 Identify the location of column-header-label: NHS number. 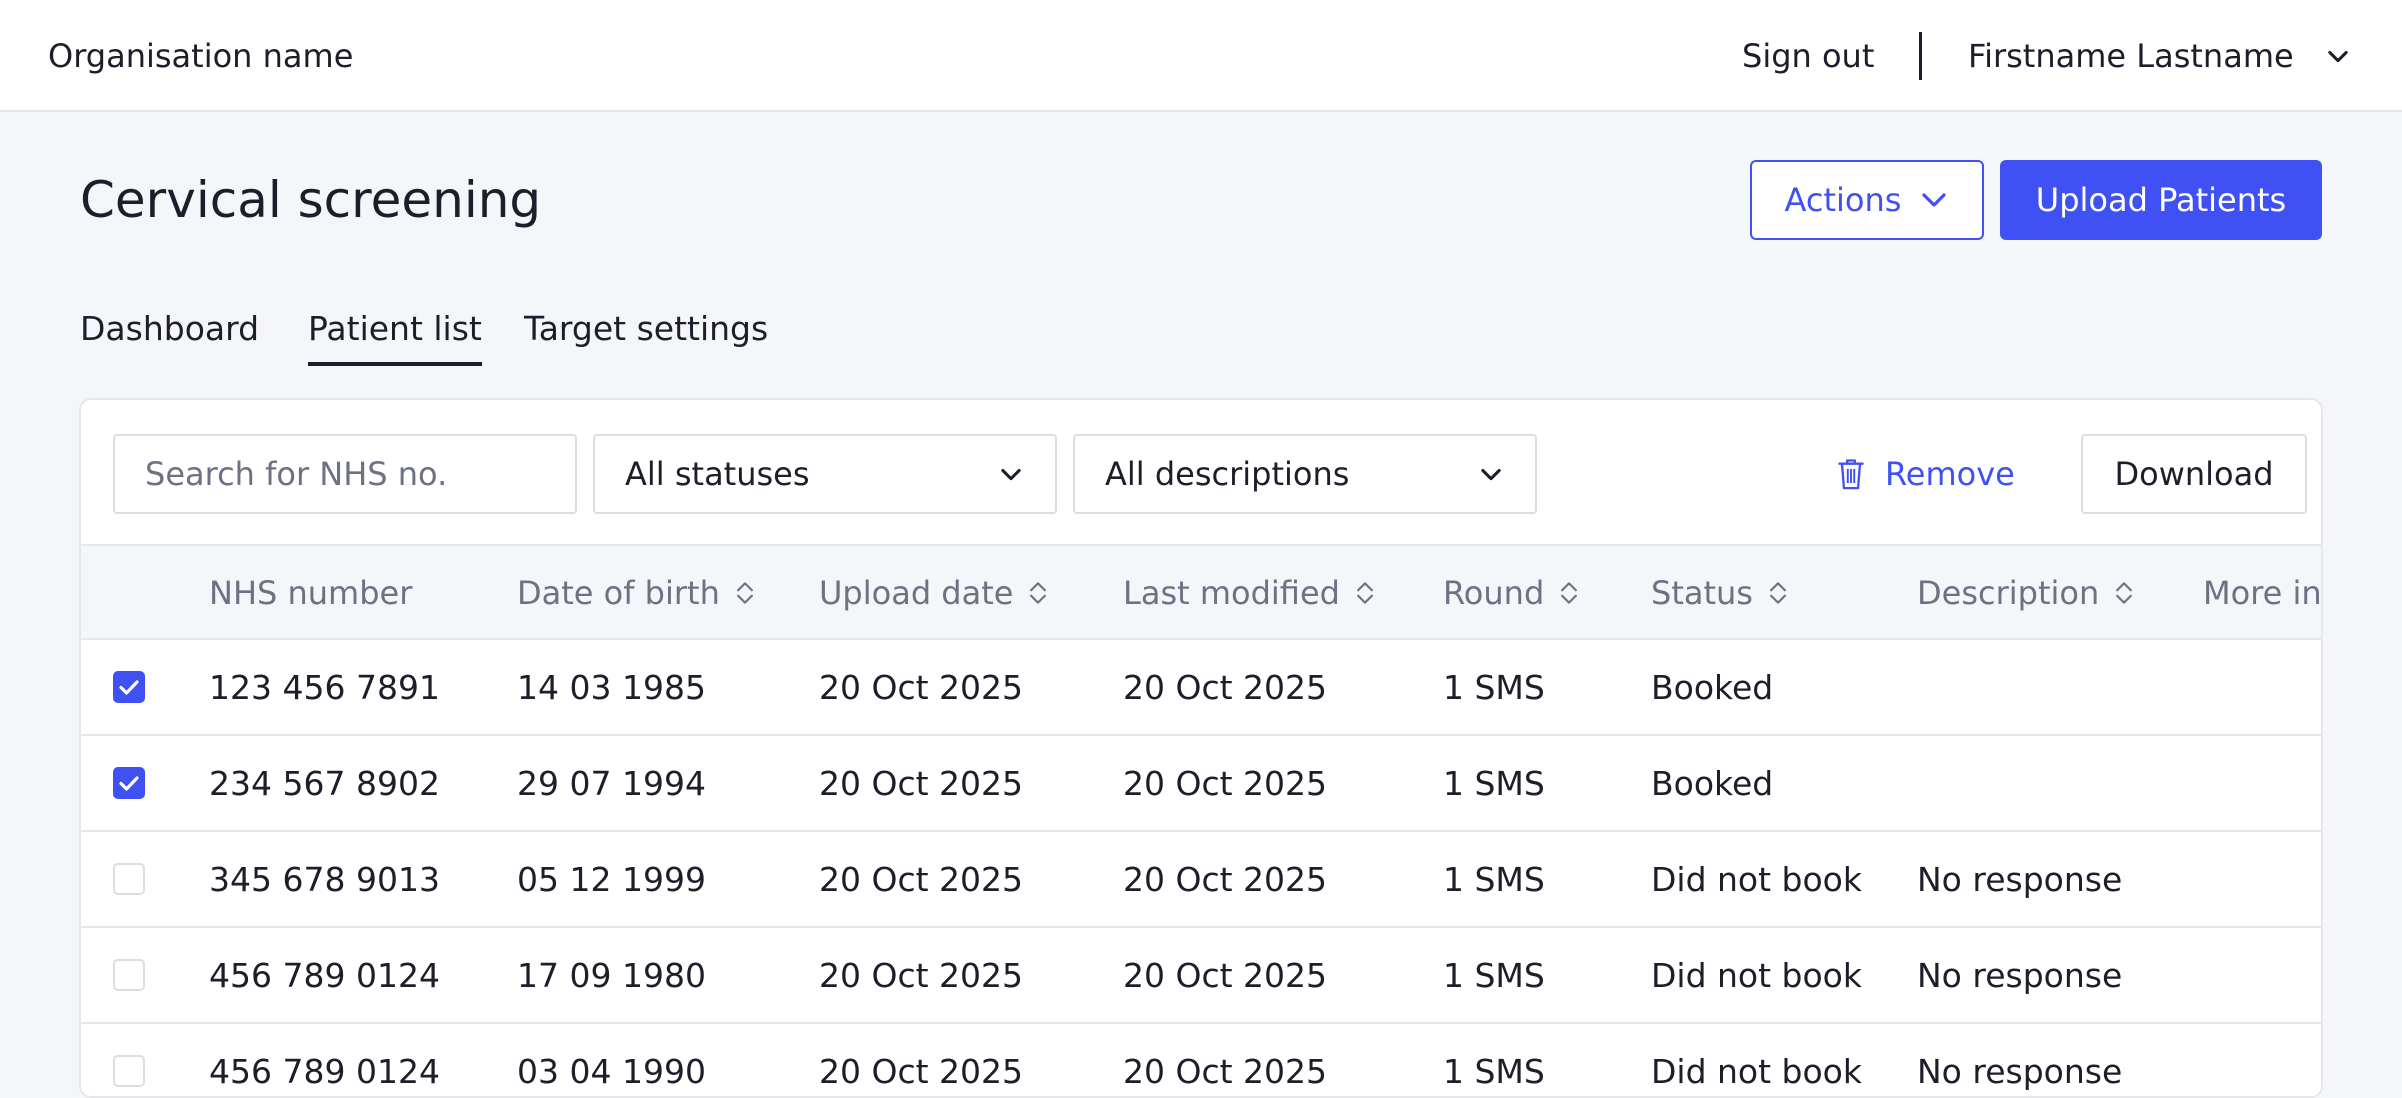
(311, 593).